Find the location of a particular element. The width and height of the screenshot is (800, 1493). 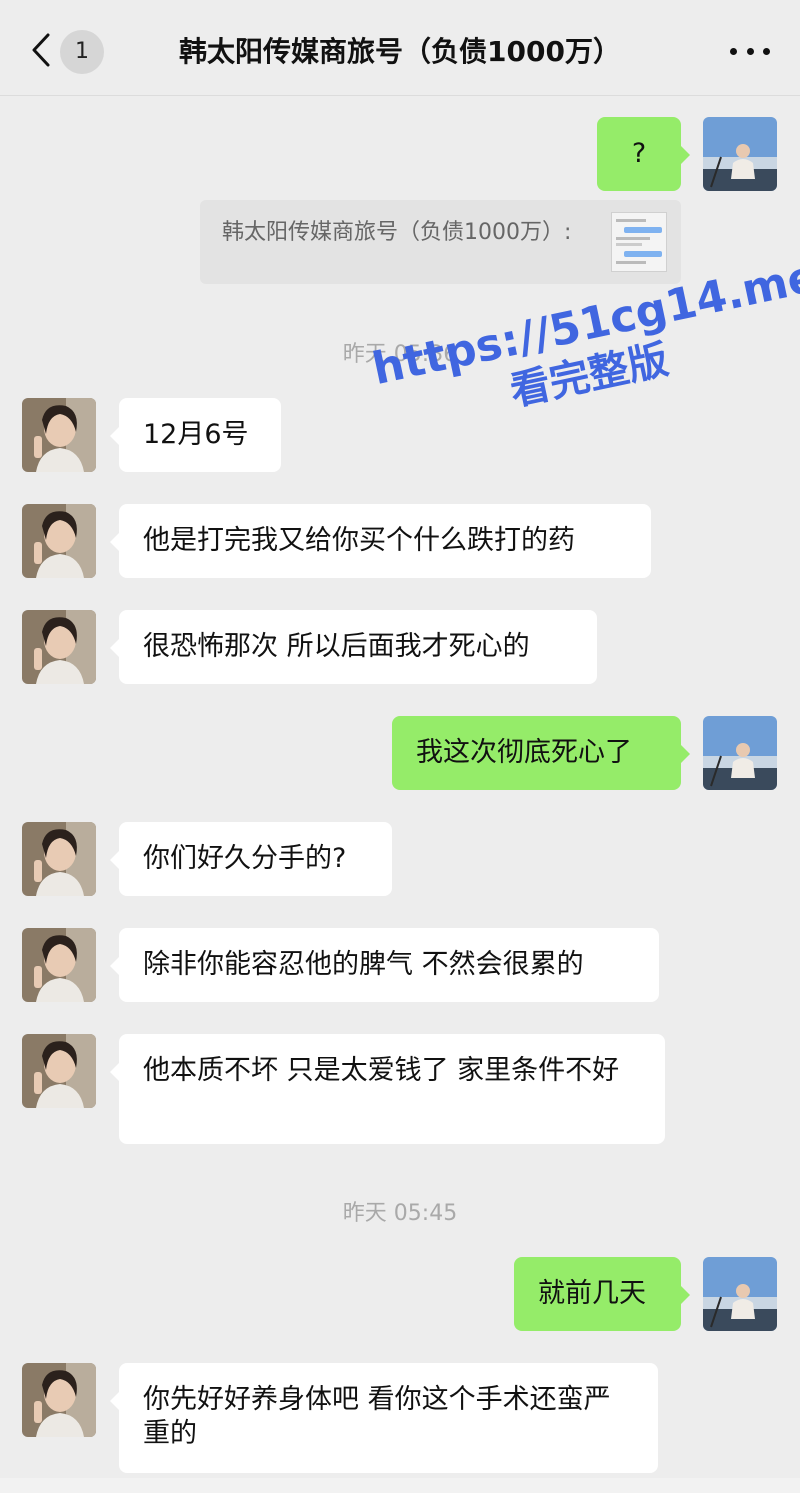

quoted-image-thumbnail is located at coordinates (639, 242).